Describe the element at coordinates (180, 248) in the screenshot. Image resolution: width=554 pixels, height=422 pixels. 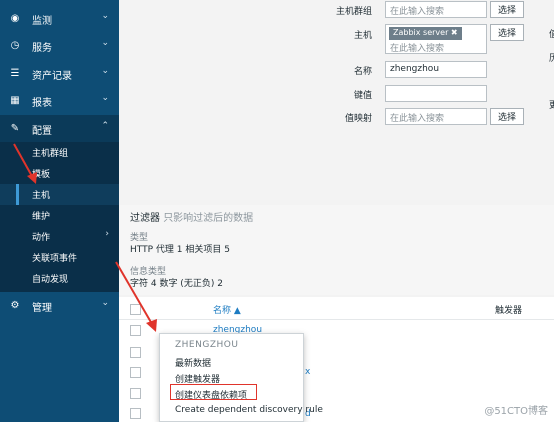
I see `filter-type-tags: HTTP 代理 1 相关项目 5` at that location.